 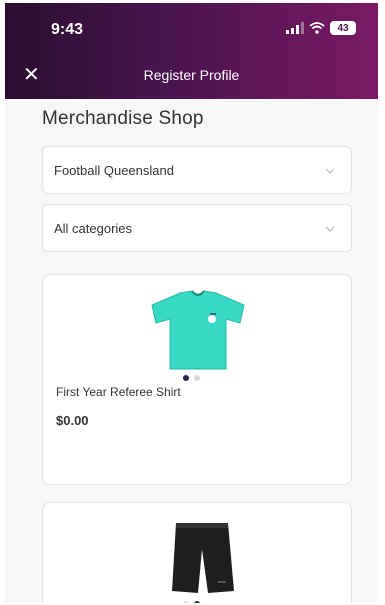 I want to click on category-dropdown: All categories, so click(x=197, y=228).